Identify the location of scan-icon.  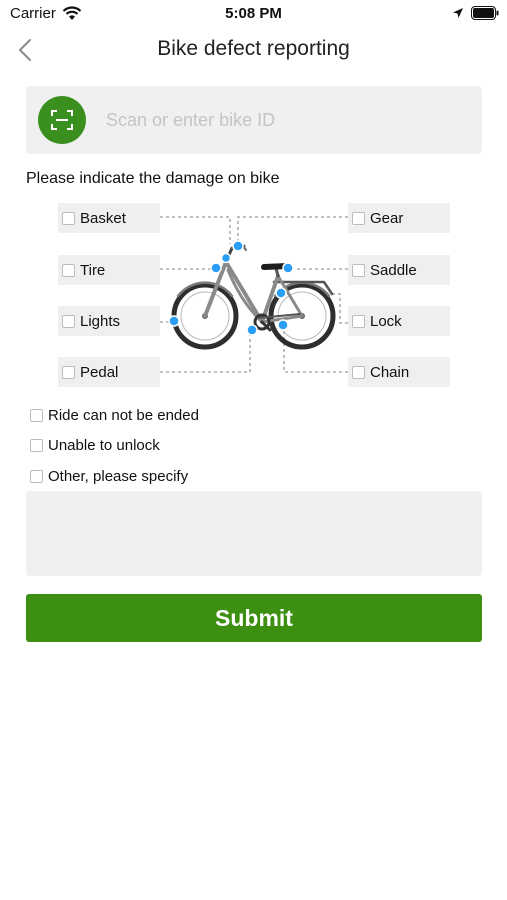
(62, 120).